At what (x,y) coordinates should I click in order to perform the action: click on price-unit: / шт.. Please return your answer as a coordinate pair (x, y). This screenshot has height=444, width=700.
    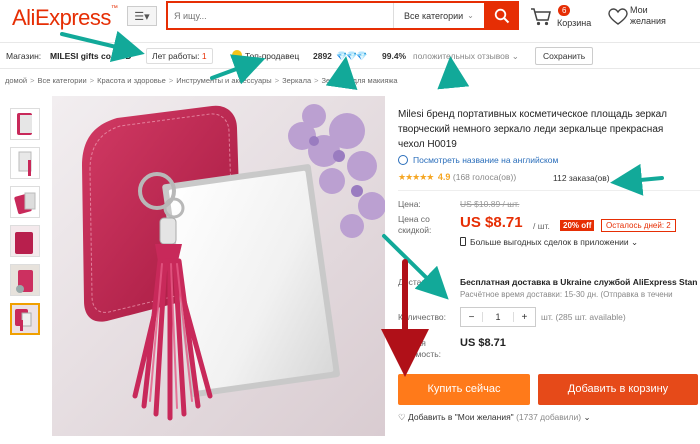
    Looking at the image, I should click on (541, 226).